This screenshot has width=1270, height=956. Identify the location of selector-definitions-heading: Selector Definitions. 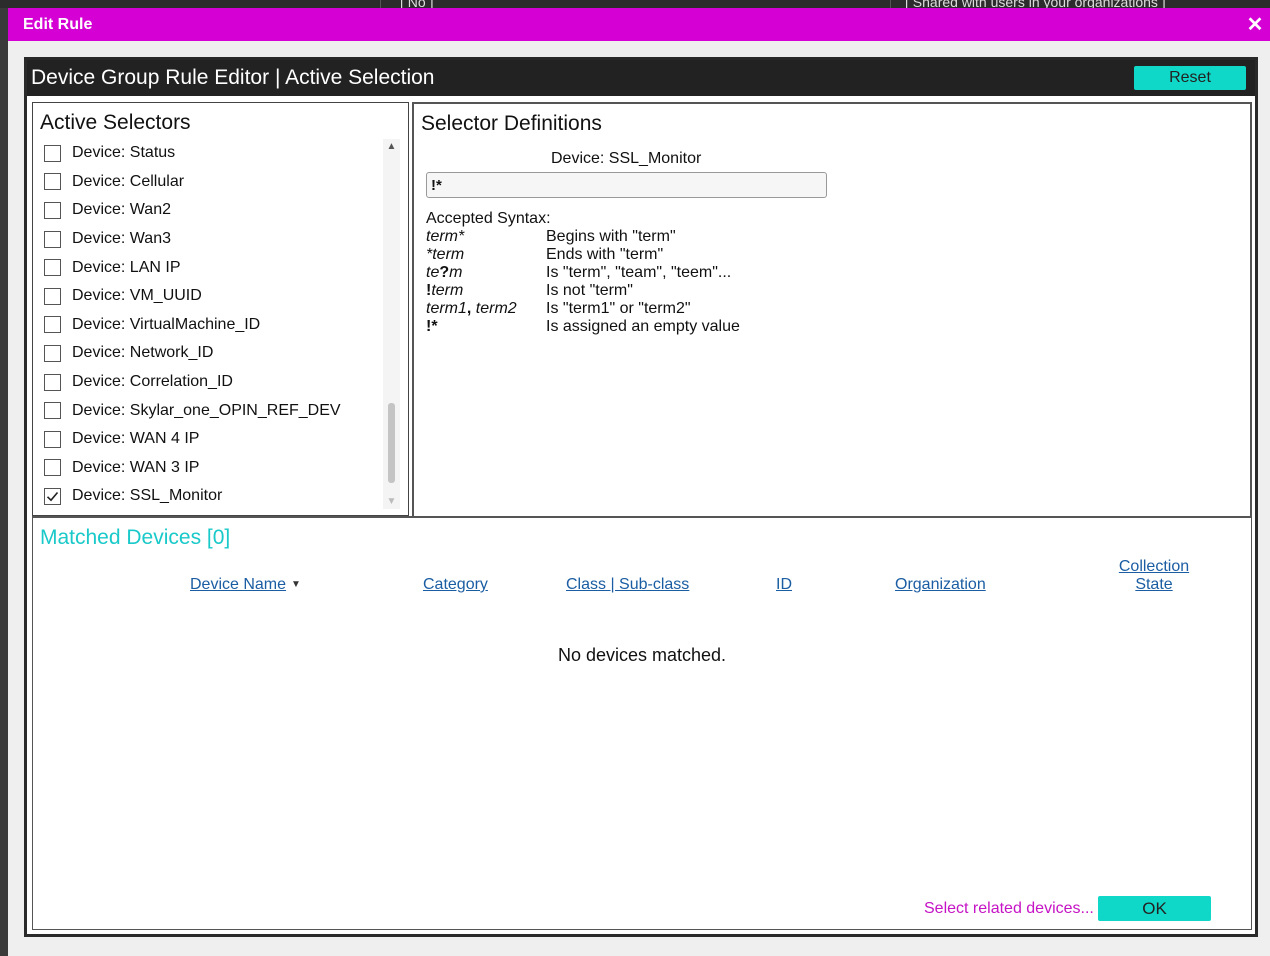
(511, 123).